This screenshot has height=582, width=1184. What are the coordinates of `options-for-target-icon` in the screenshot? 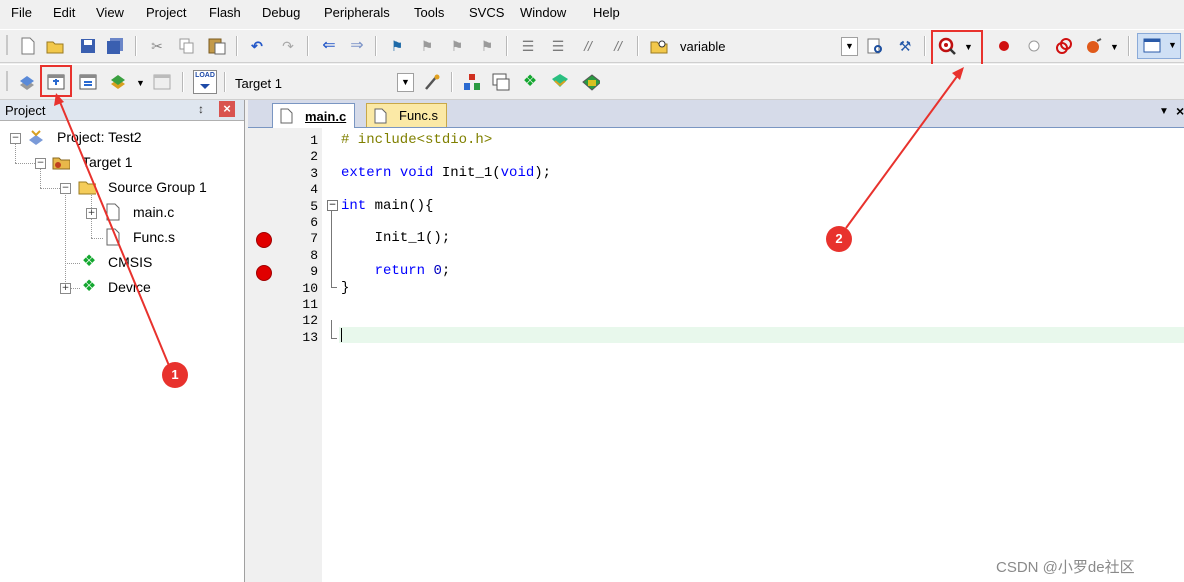 It's located at (432, 82).